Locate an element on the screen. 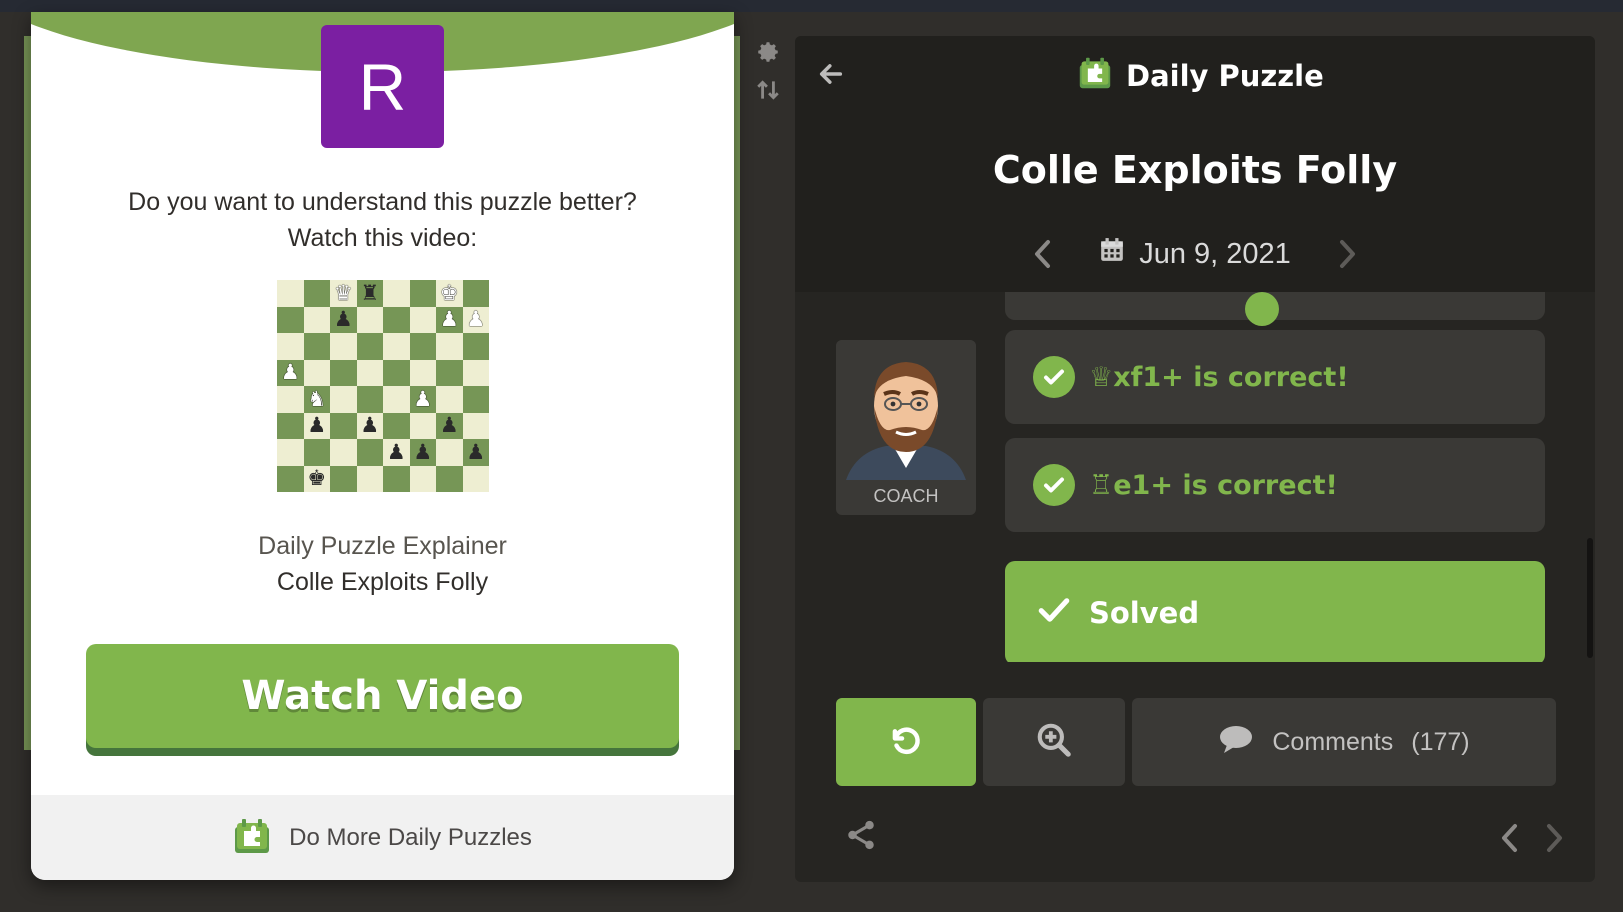 This screenshot has height=912, width=1623. board-square: ♜ is located at coordinates (369, 293).